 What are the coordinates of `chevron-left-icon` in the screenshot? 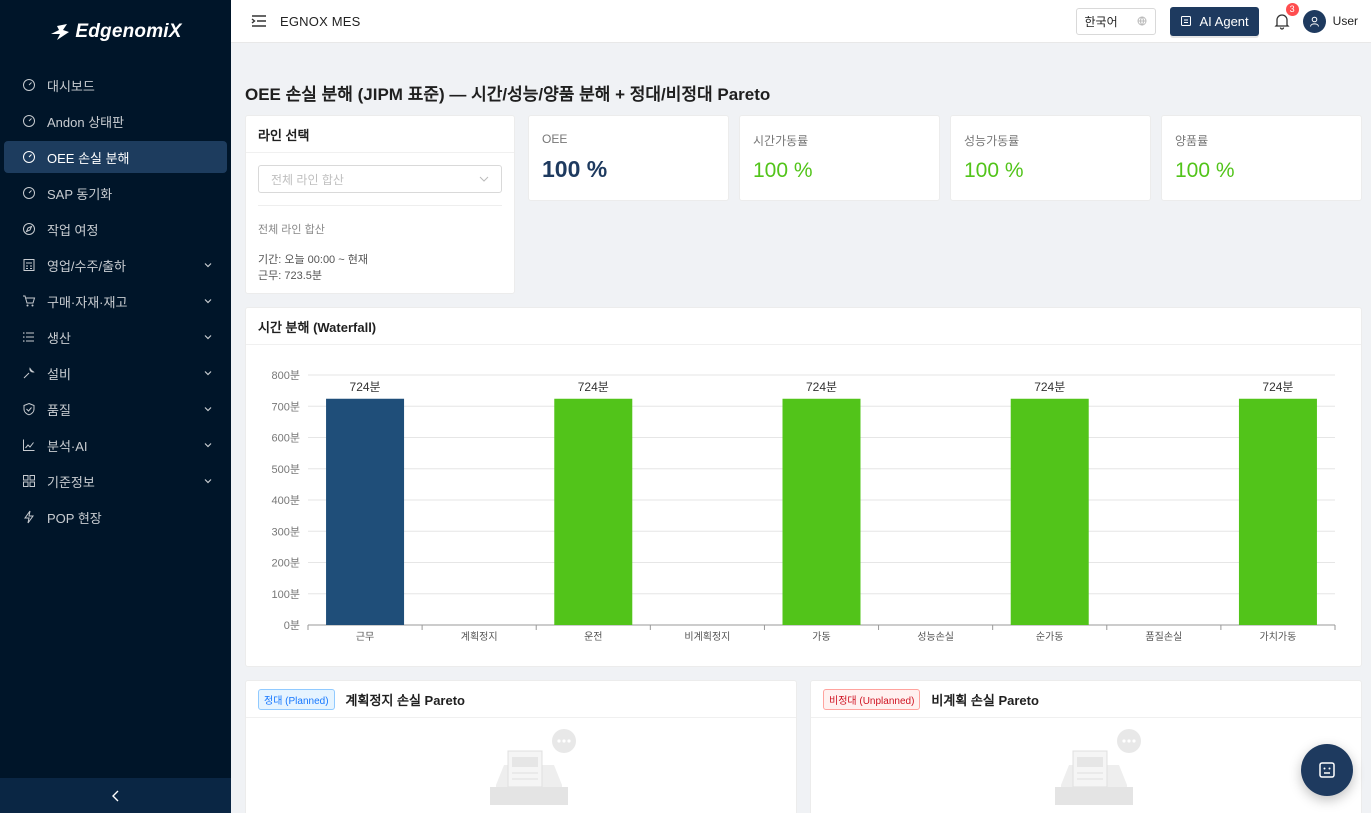 It's located at (114, 795).